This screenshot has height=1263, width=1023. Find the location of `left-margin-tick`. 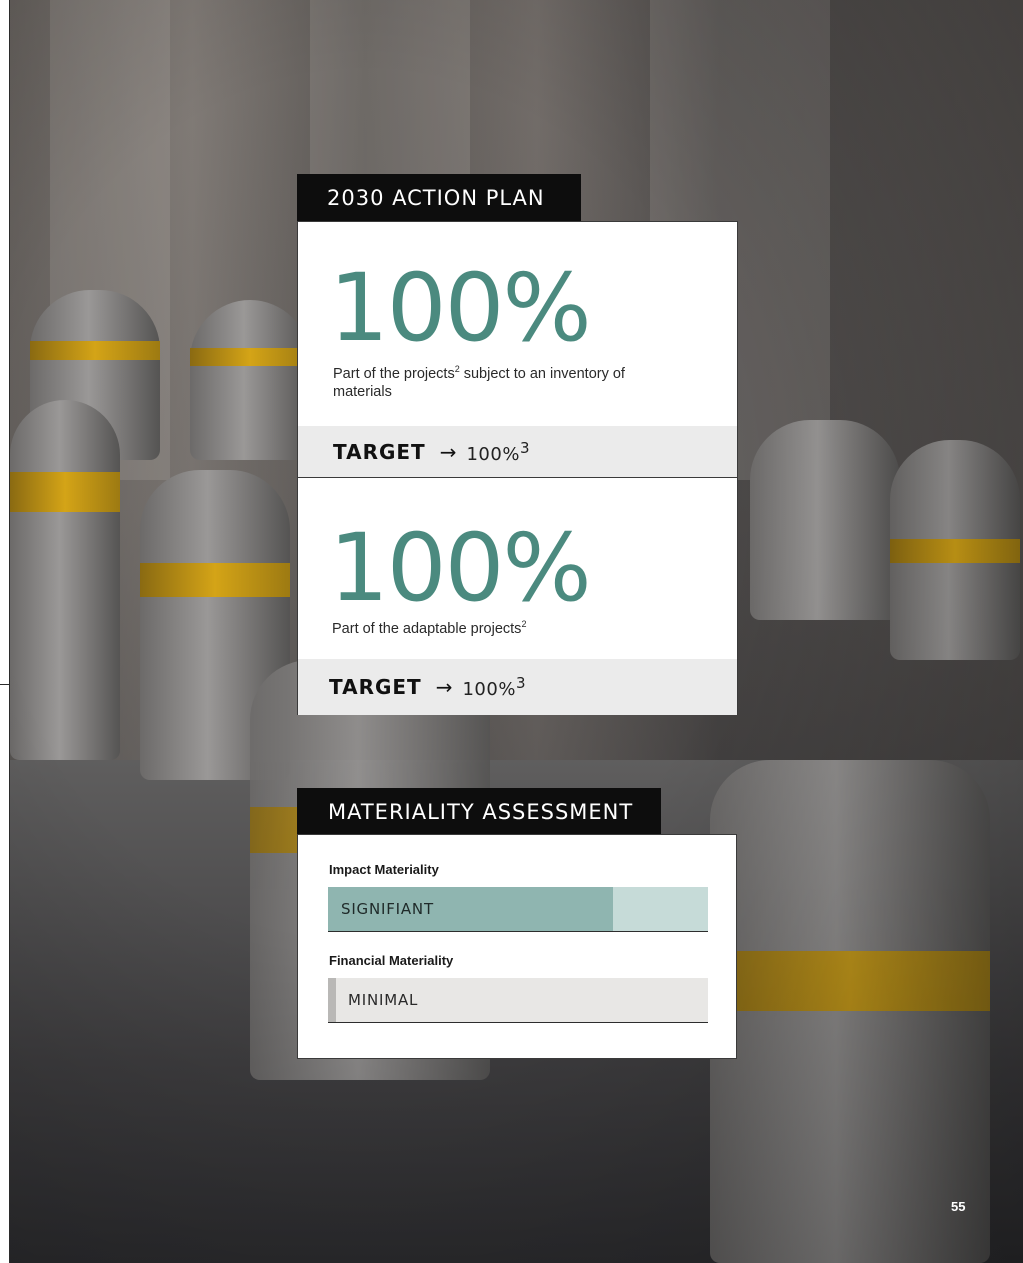

left-margin-tick is located at coordinates (5, 684).